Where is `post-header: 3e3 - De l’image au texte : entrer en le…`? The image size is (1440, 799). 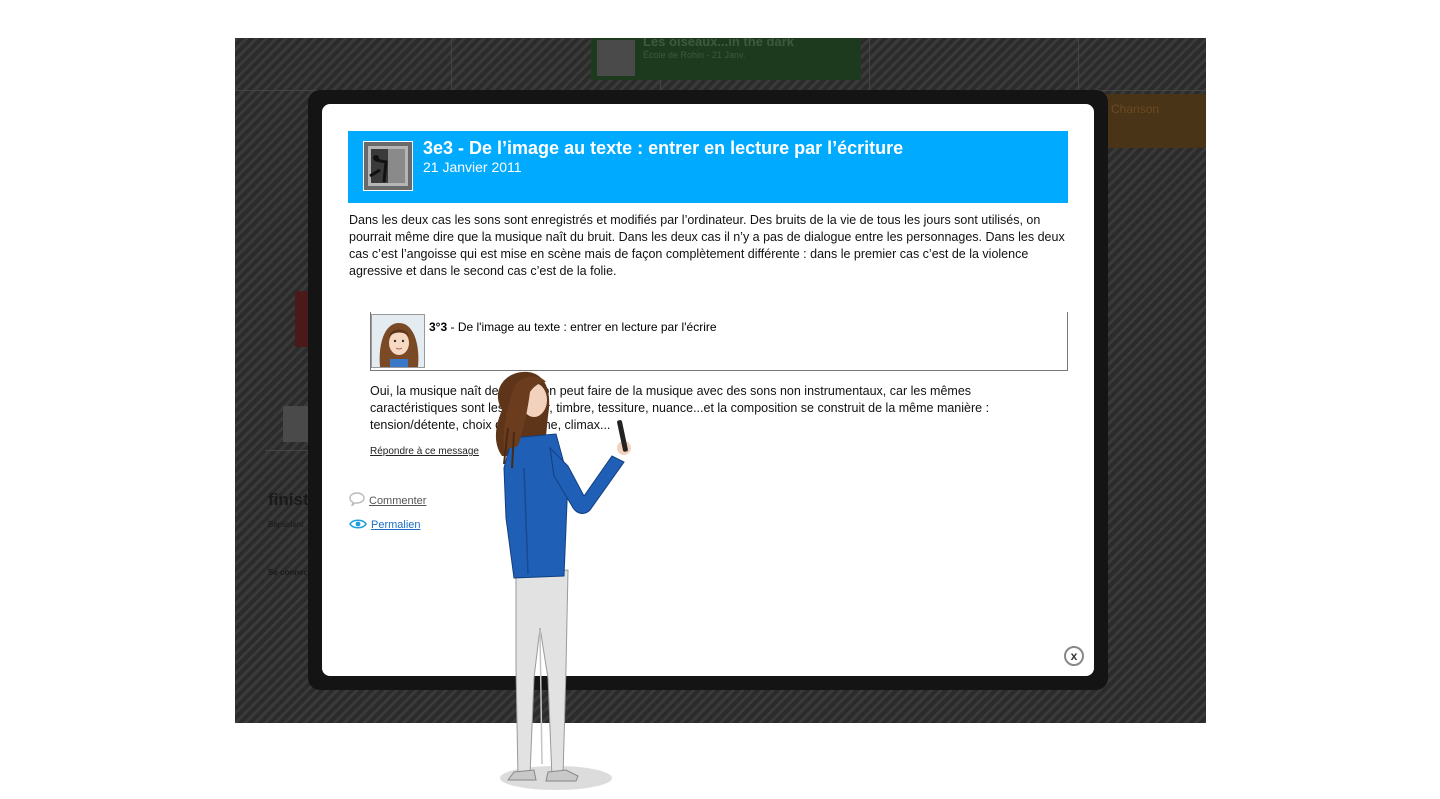
post-header: 3e3 - De l’image au texte : entrer en le… is located at coordinates (708, 167).